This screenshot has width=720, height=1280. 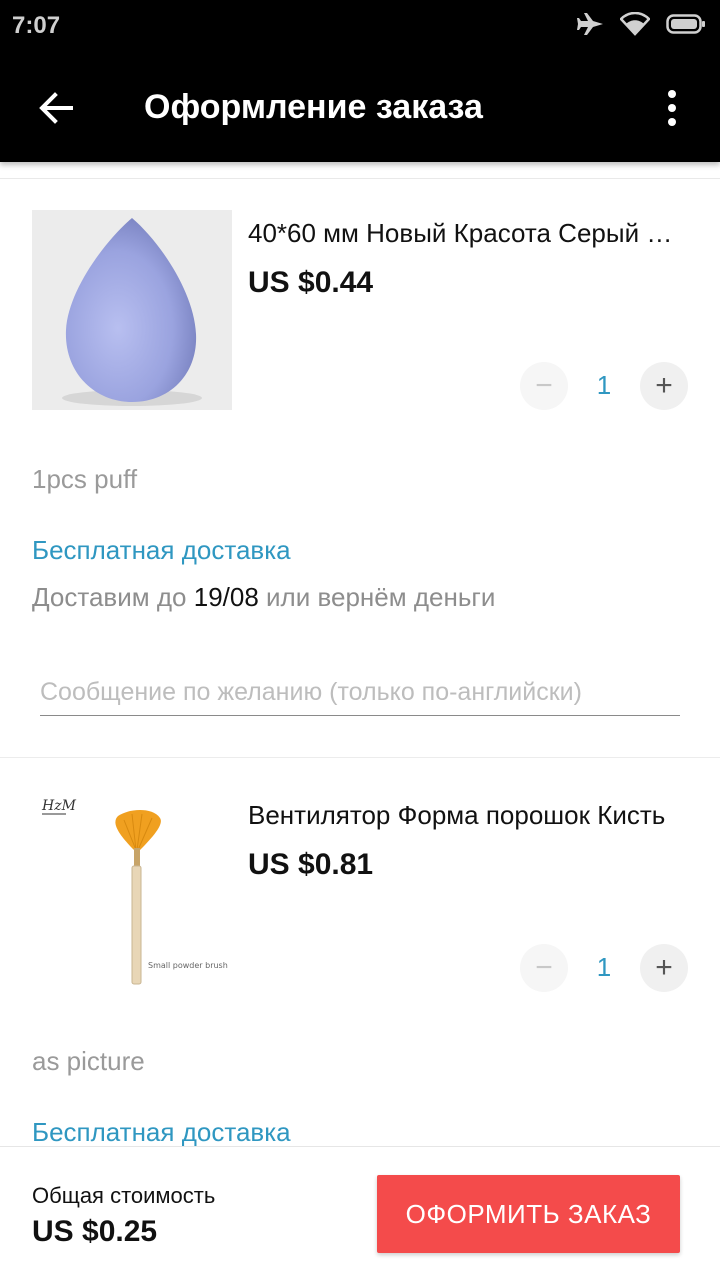 I want to click on delivery-guarantee: Доставим до 19/08 или вернём деньги, so click(x=264, y=597).